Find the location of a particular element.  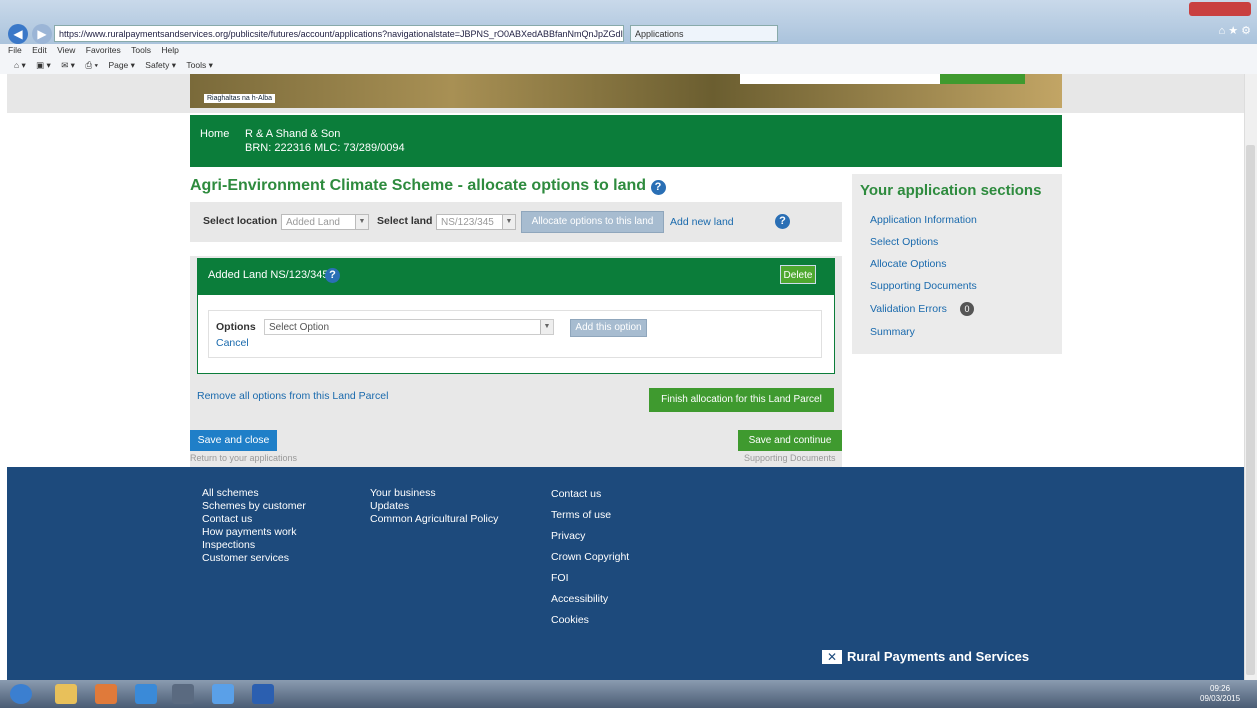

search-button is located at coordinates (982, 79).